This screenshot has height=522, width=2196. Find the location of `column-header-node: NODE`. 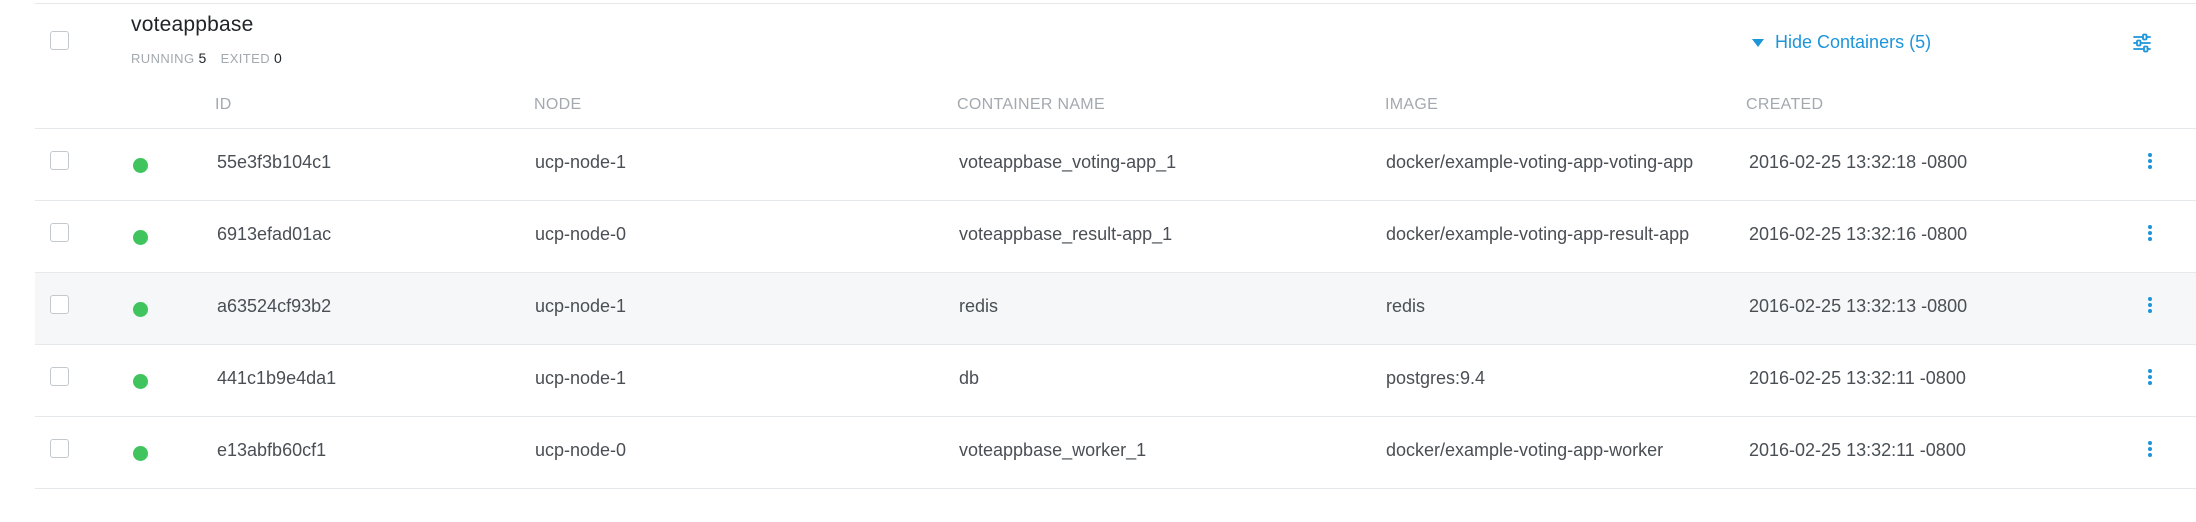

column-header-node: NODE is located at coordinates (557, 105).